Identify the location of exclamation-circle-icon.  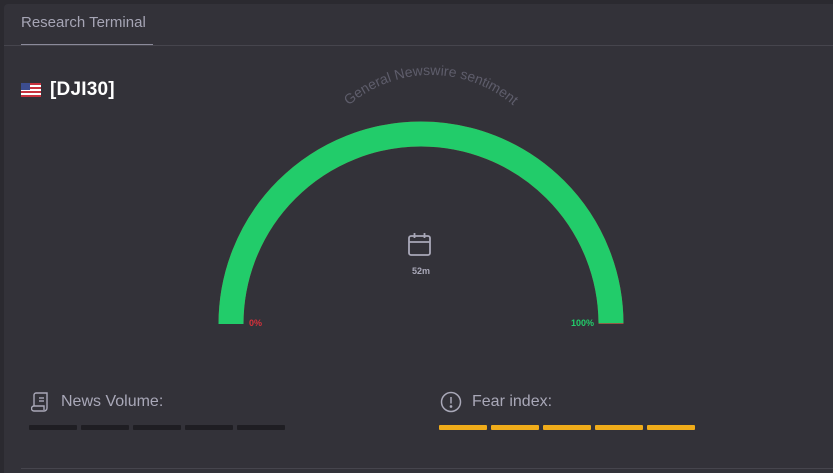
(451, 402).